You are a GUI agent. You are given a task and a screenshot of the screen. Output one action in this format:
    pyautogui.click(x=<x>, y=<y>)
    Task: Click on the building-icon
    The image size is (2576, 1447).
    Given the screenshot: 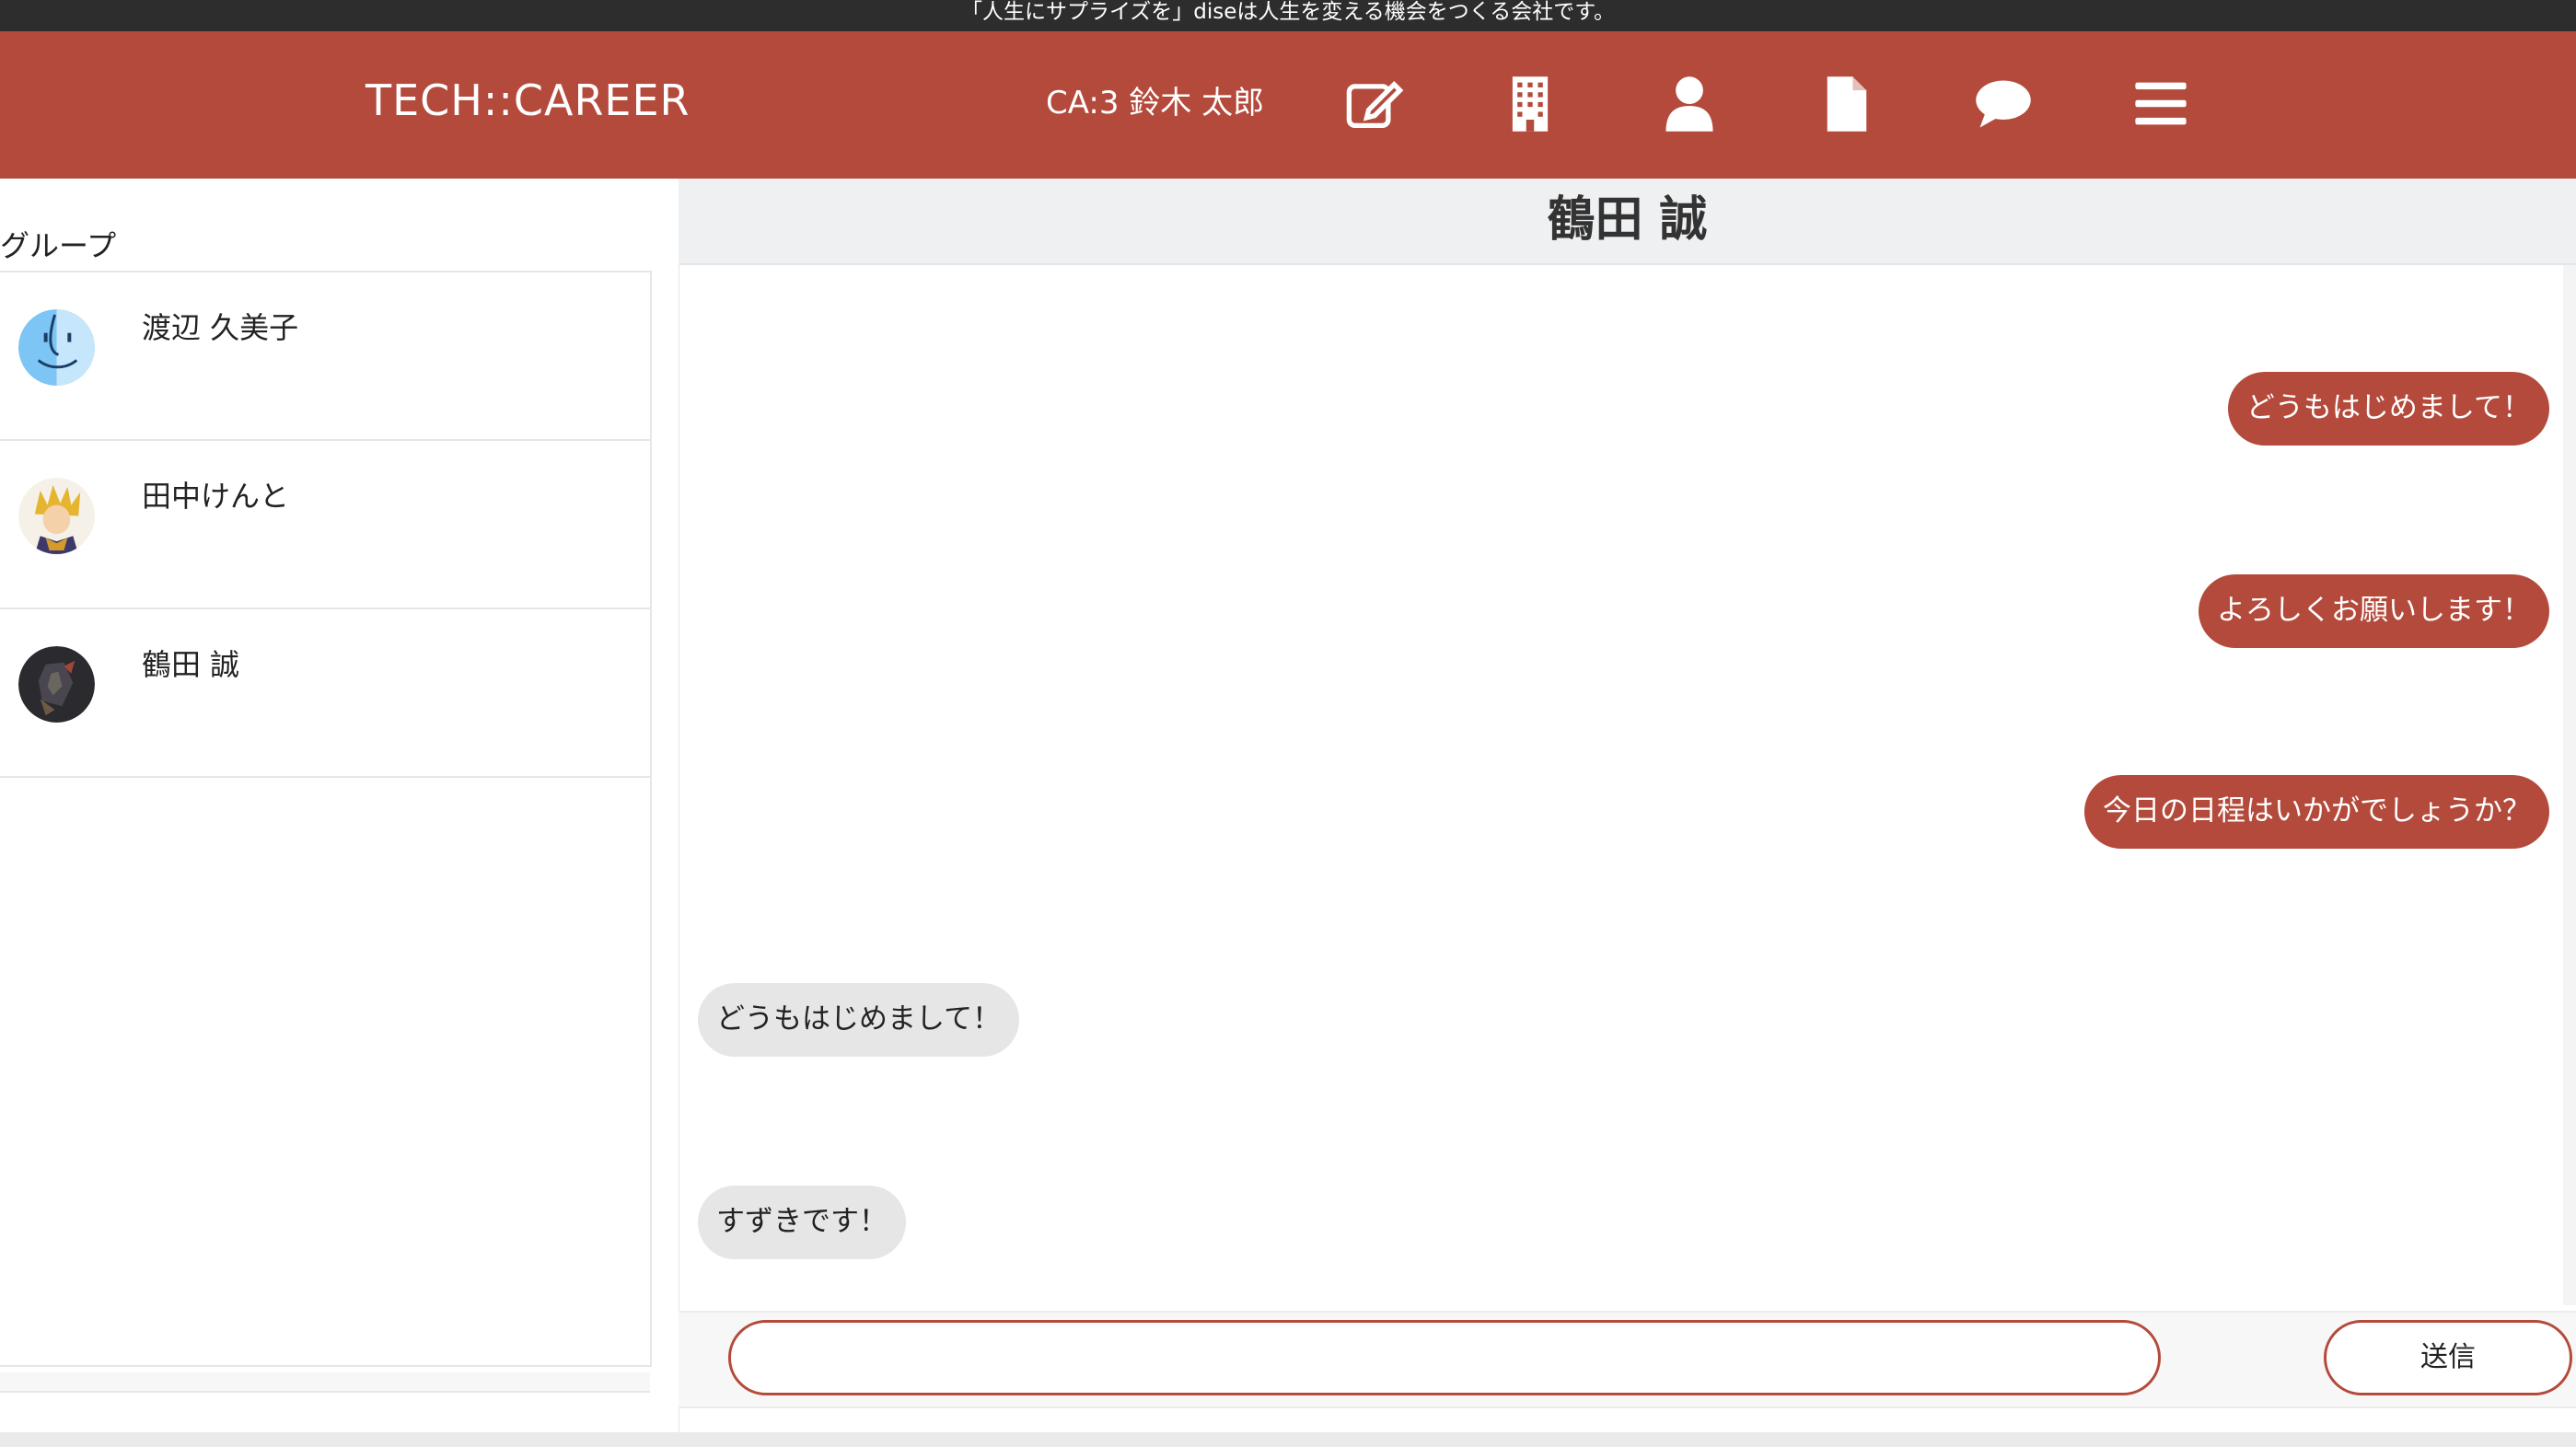 What is the action you would take?
    pyautogui.click(x=1530, y=104)
    